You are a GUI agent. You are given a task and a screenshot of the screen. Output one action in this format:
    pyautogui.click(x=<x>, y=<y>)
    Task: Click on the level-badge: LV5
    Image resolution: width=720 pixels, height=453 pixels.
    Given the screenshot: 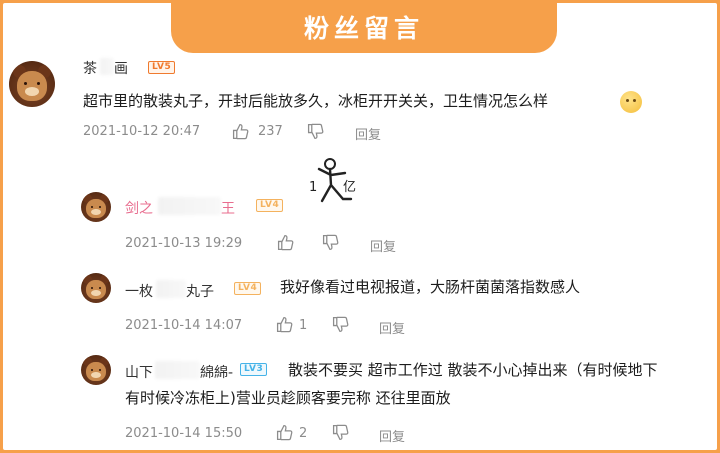 What is the action you would take?
    pyautogui.click(x=162, y=67)
    